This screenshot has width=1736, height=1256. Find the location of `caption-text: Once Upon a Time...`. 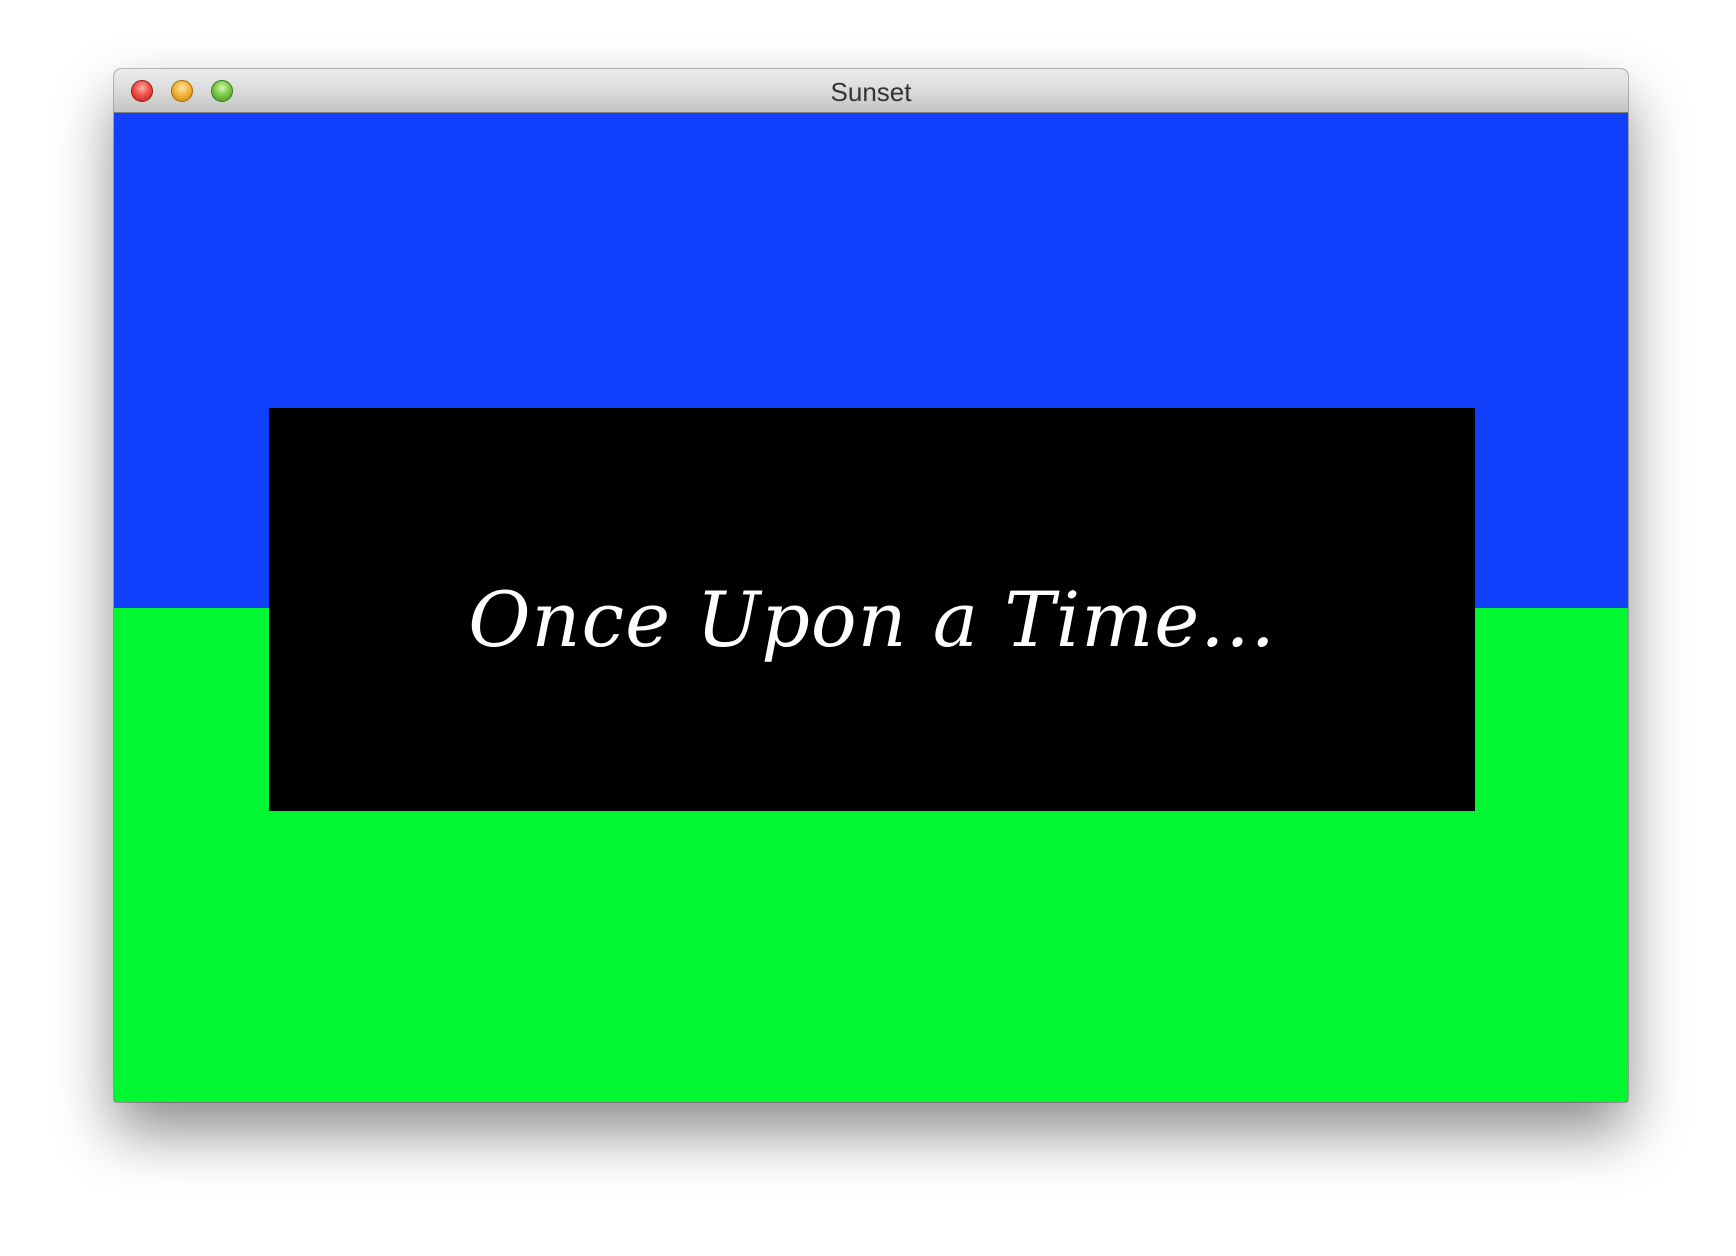

caption-text: Once Upon a Time... is located at coordinates (872, 619).